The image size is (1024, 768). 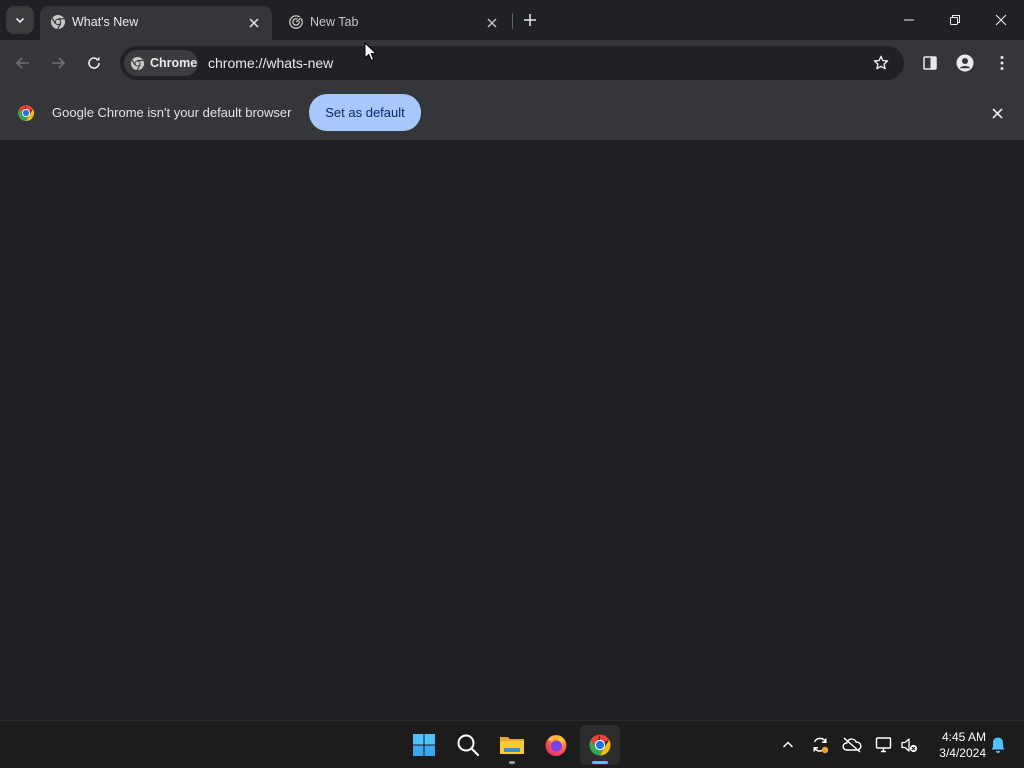 I want to click on infobar-message: Google Chrome isn't your default browser, so click(x=172, y=112).